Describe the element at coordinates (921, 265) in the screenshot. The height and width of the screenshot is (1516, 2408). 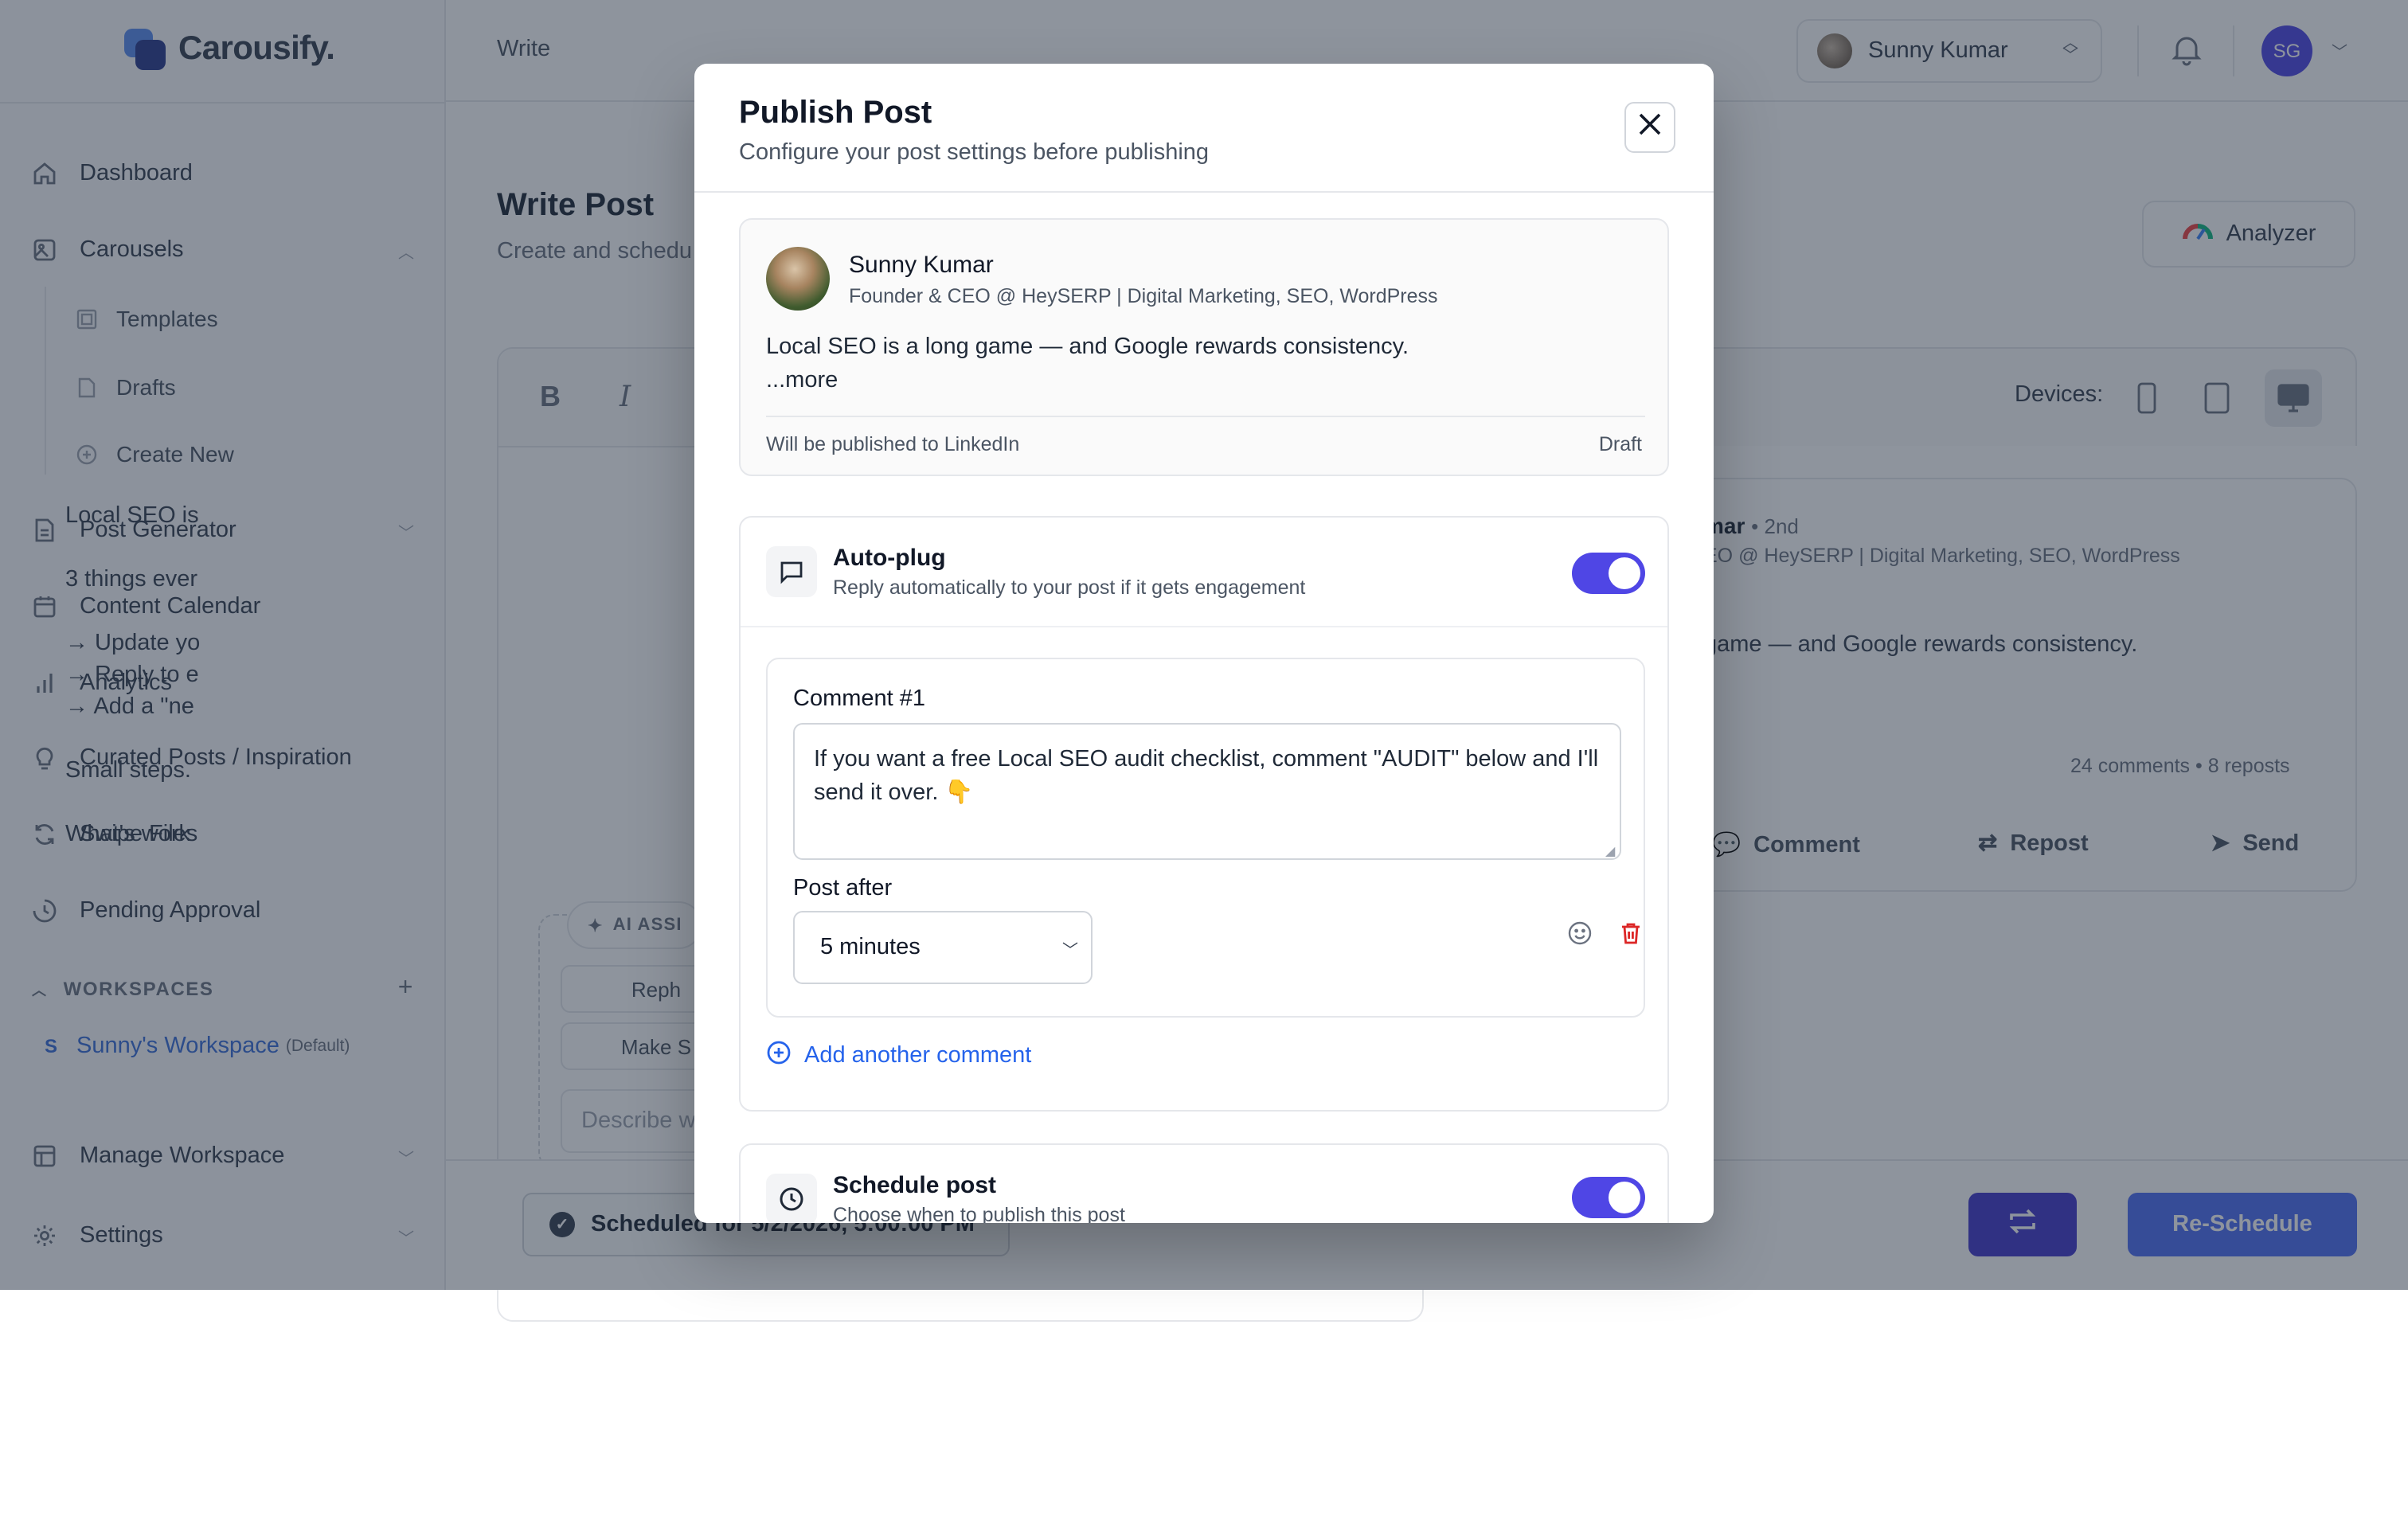
I see `author-name: Sunny Kumar` at that location.